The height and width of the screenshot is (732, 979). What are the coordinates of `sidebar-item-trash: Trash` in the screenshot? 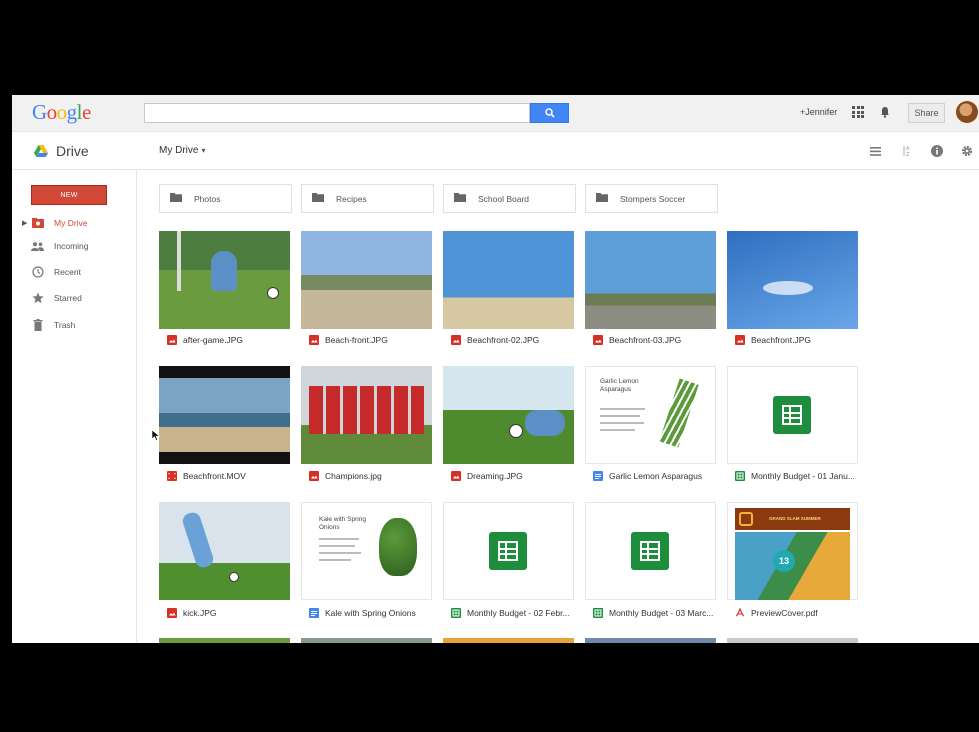 It's located at (74, 325).